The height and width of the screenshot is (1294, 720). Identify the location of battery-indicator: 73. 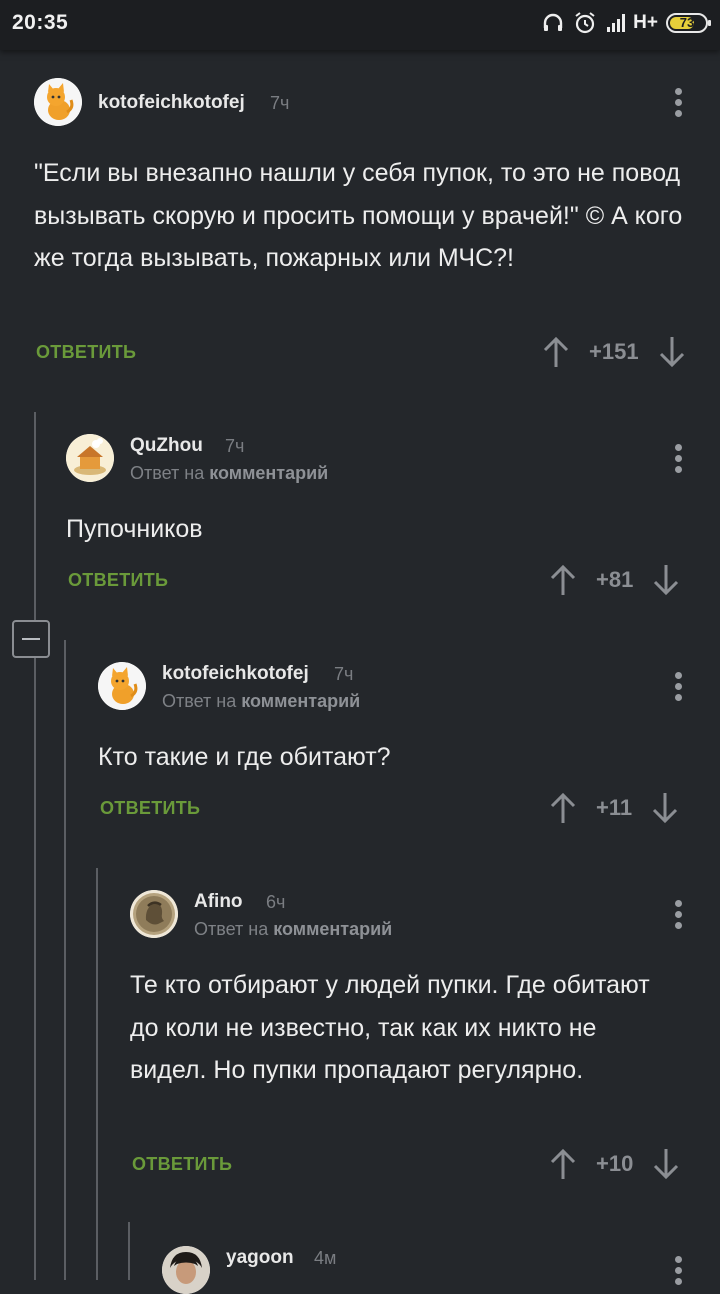
(688, 23).